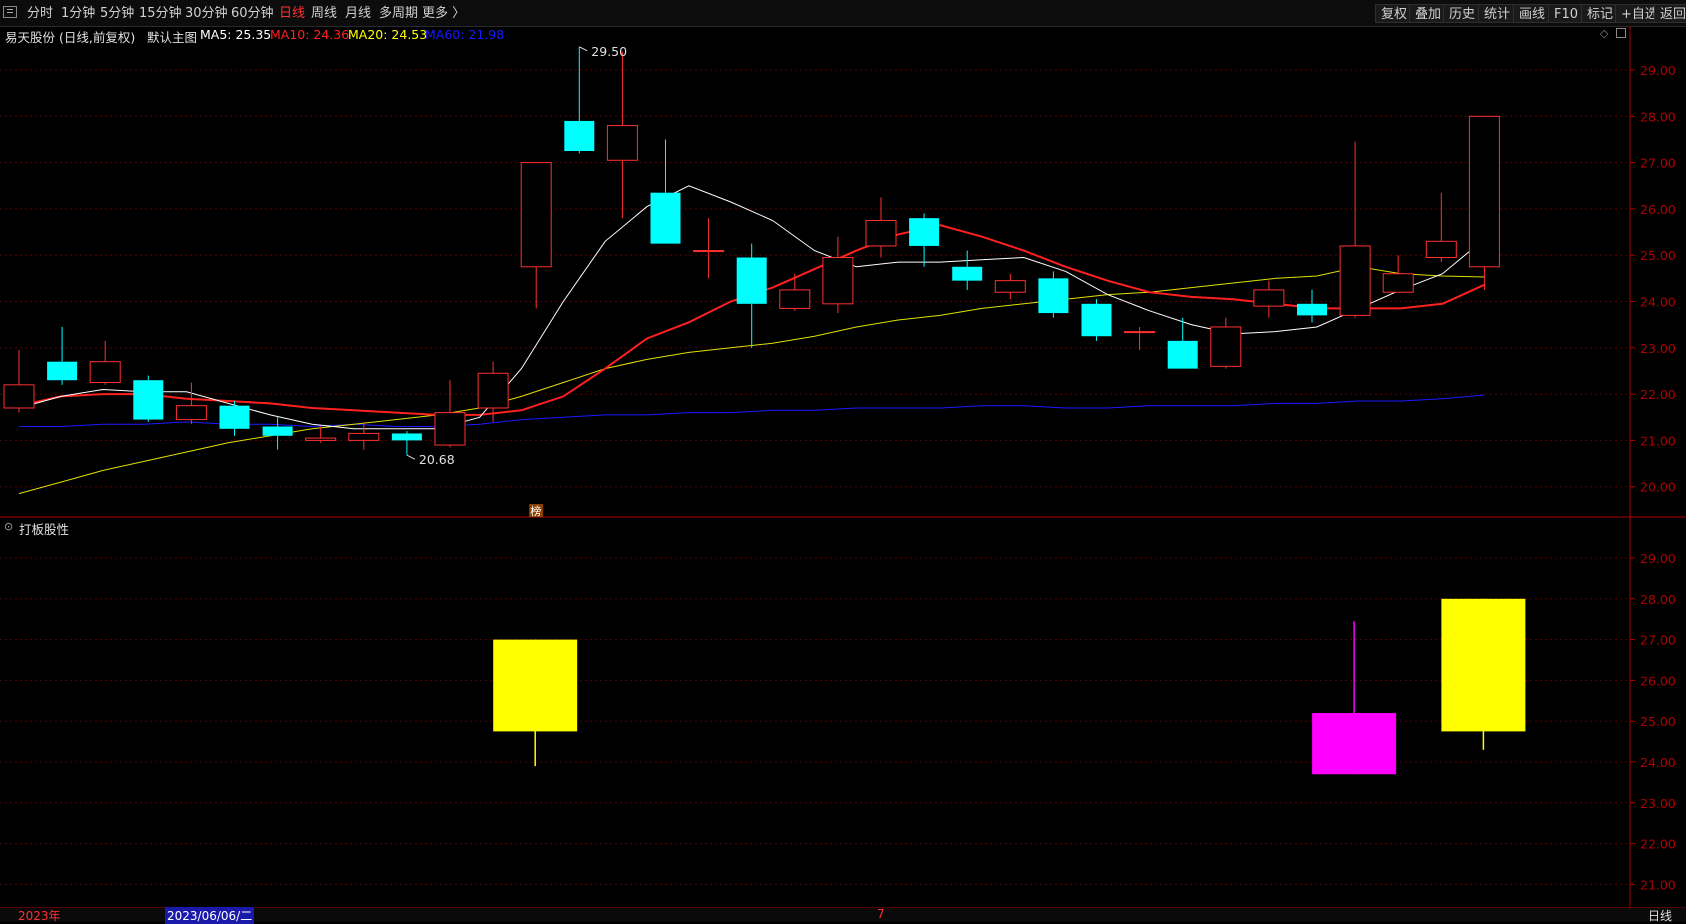 The height and width of the screenshot is (924, 1686). I want to click on diamond-icon: ◇, so click(1604, 33).